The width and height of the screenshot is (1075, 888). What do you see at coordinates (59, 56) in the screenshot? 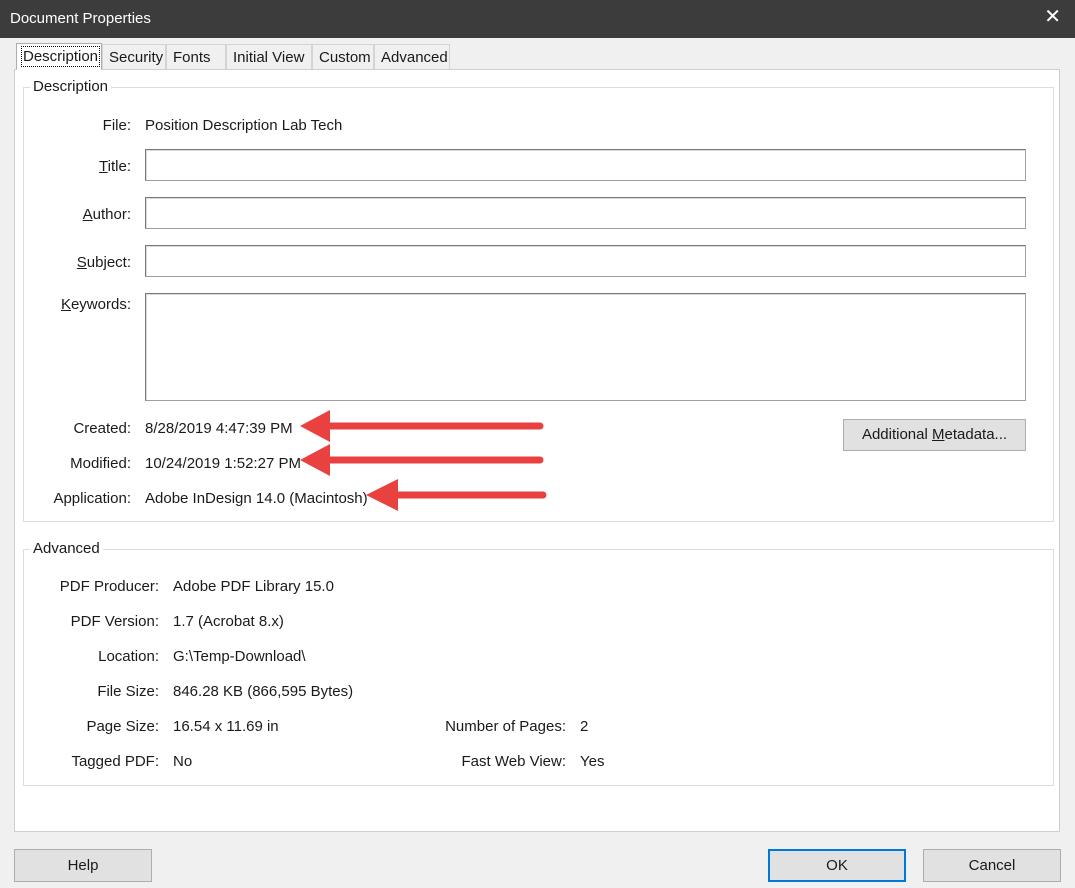
I see `tab-description: Description` at bounding box center [59, 56].